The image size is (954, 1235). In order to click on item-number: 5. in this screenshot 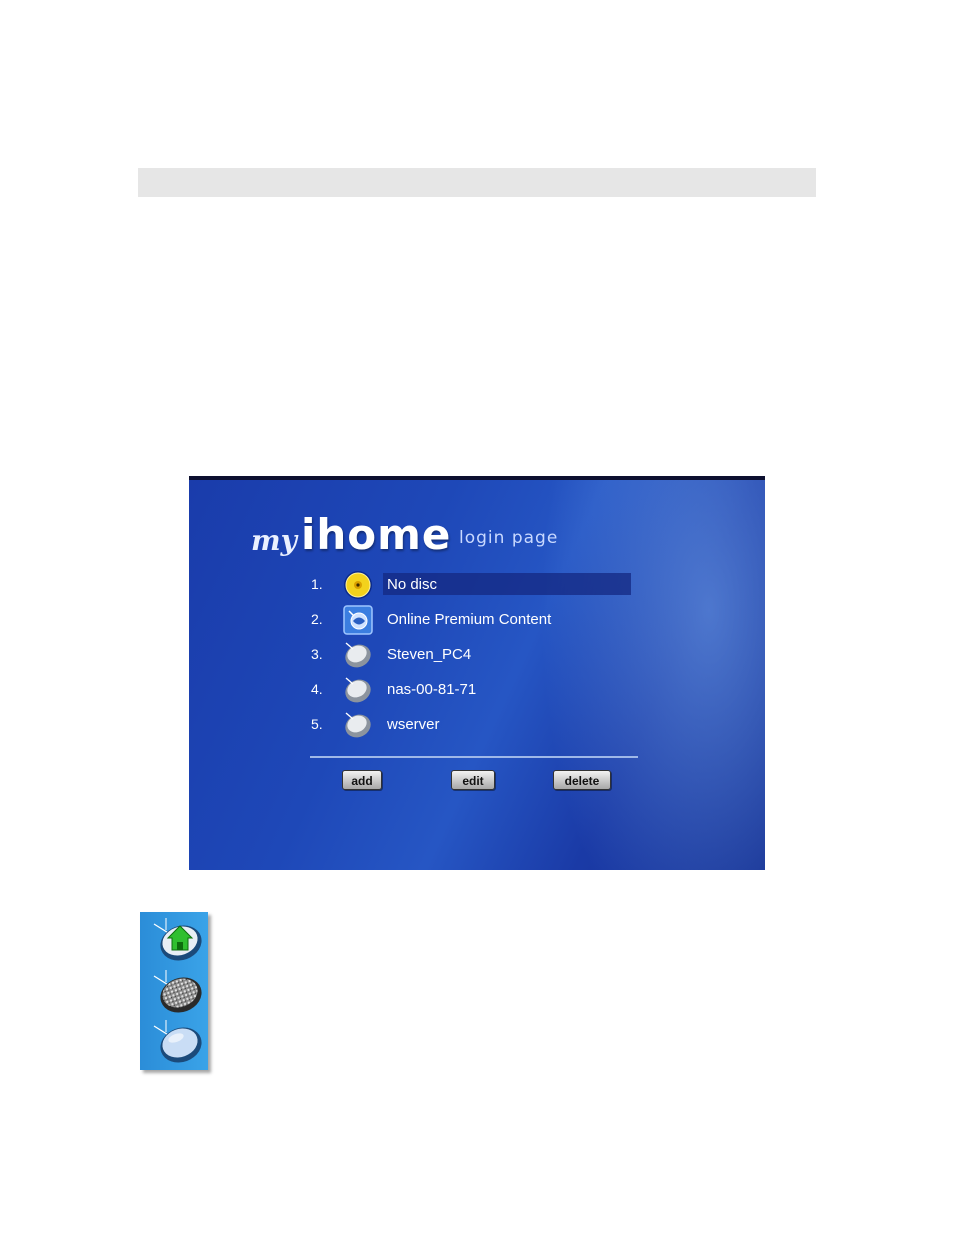, I will do `click(317, 724)`.